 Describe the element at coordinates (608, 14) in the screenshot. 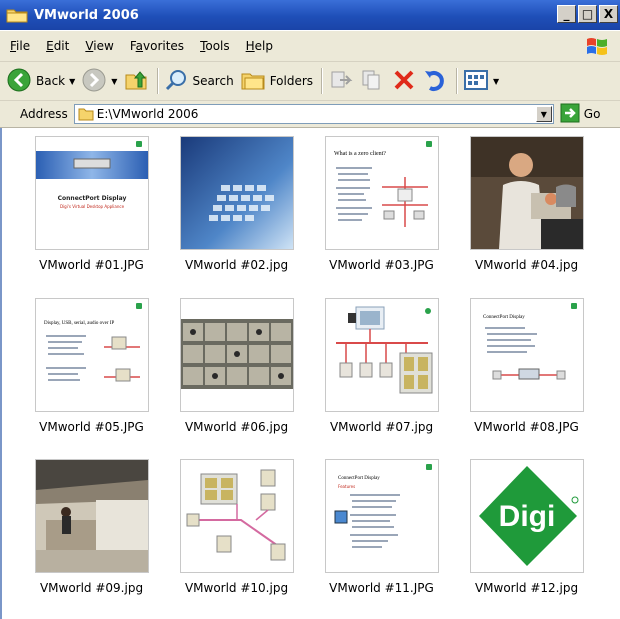

I see `close-button: X` at that location.